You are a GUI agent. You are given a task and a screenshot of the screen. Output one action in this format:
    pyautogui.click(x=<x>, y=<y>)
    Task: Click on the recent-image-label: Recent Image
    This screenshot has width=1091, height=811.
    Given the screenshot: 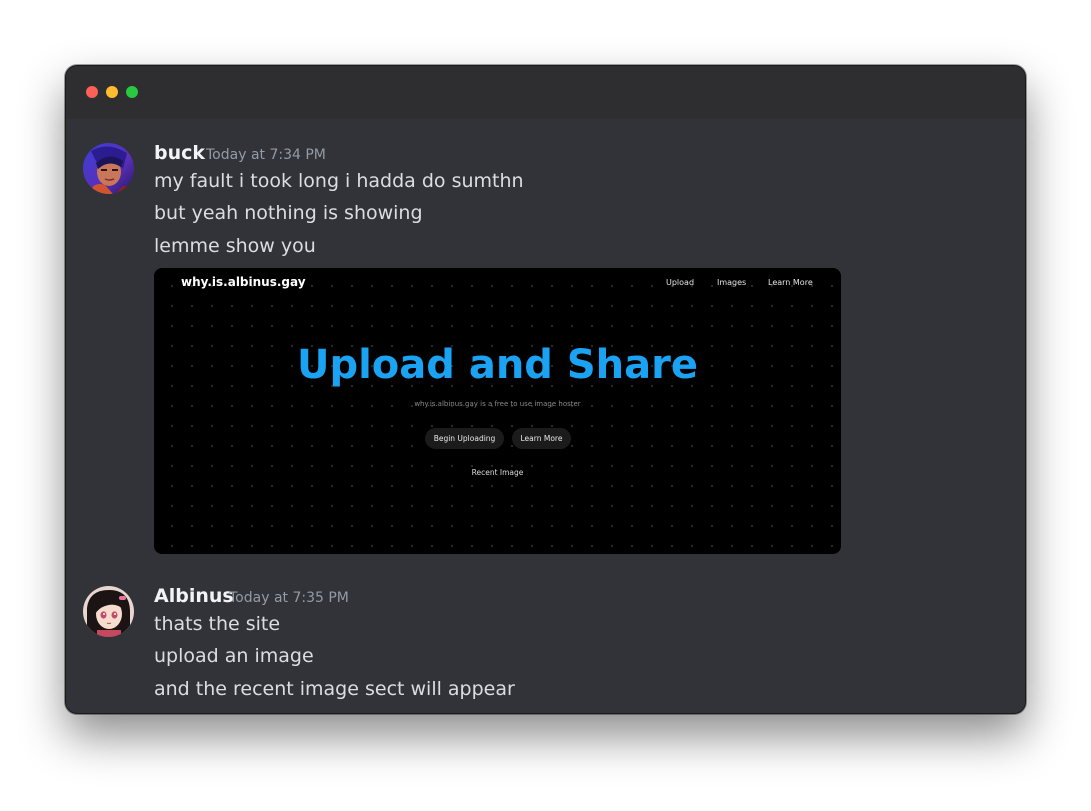 What is the action you would take?
    pyautogui.click(x=497, y=472)
    